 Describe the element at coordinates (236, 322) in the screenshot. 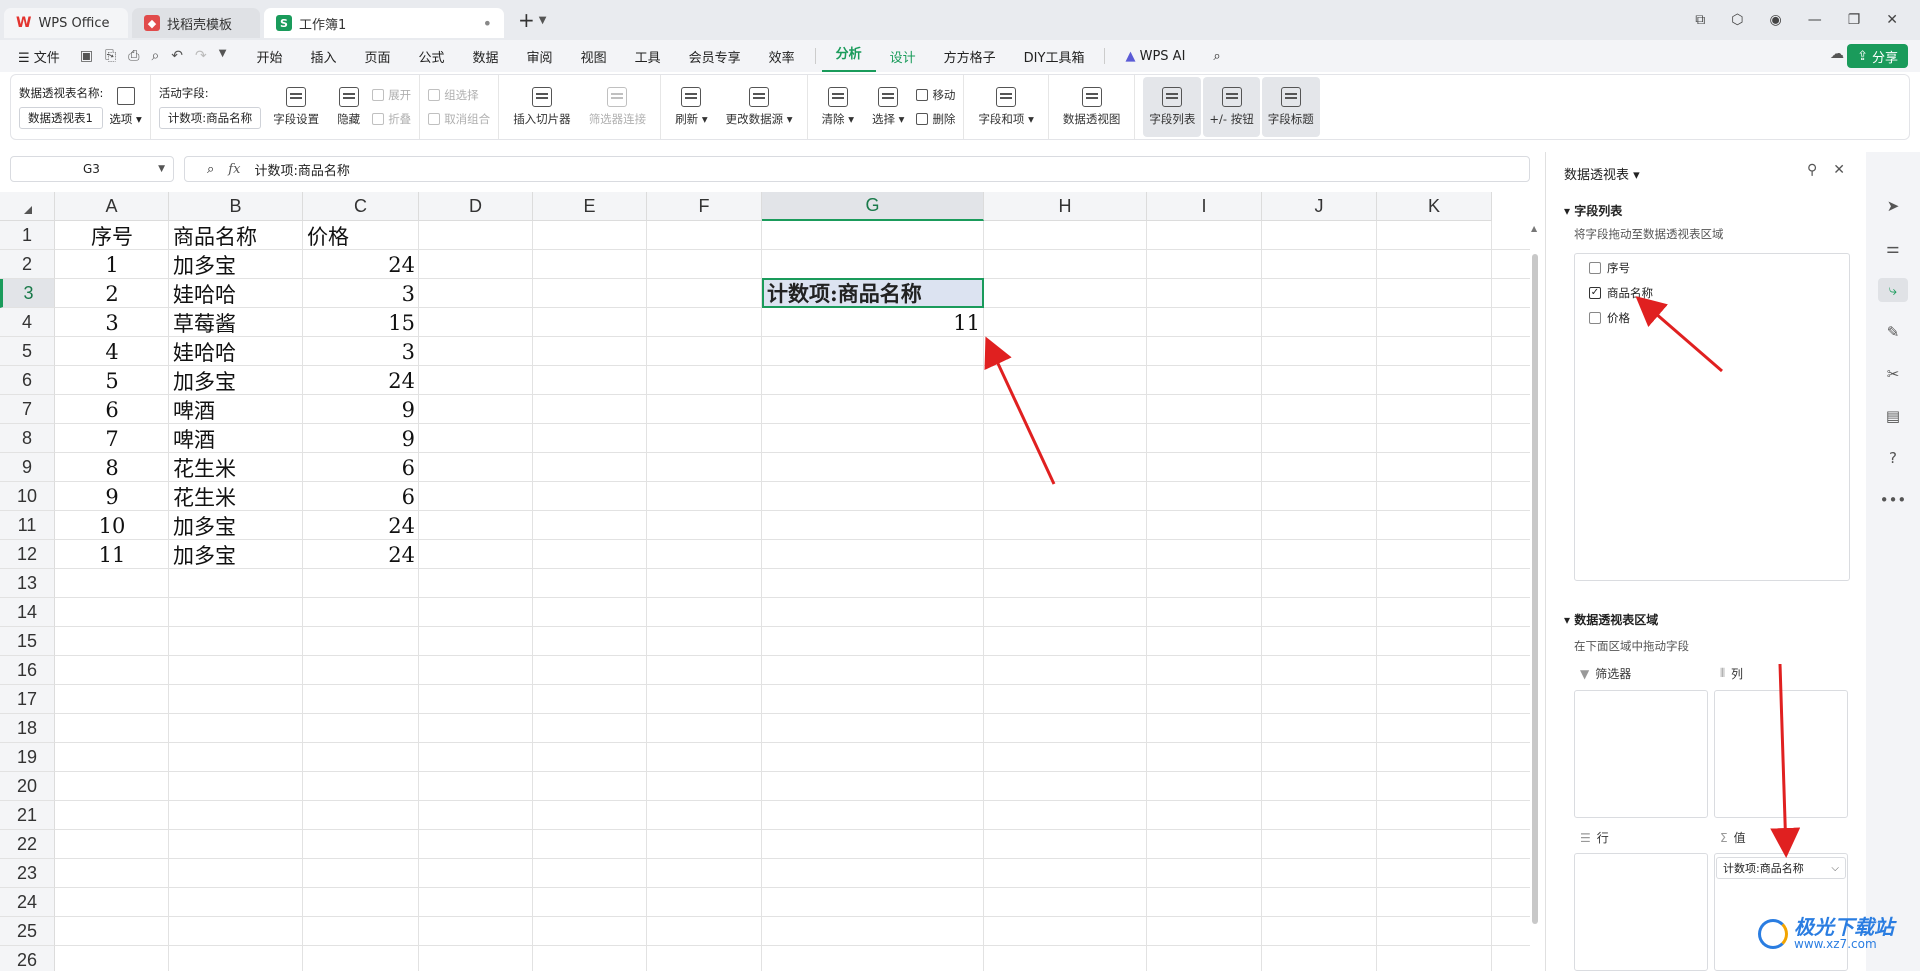

I see `table-cell: 草莓酱` at that location.